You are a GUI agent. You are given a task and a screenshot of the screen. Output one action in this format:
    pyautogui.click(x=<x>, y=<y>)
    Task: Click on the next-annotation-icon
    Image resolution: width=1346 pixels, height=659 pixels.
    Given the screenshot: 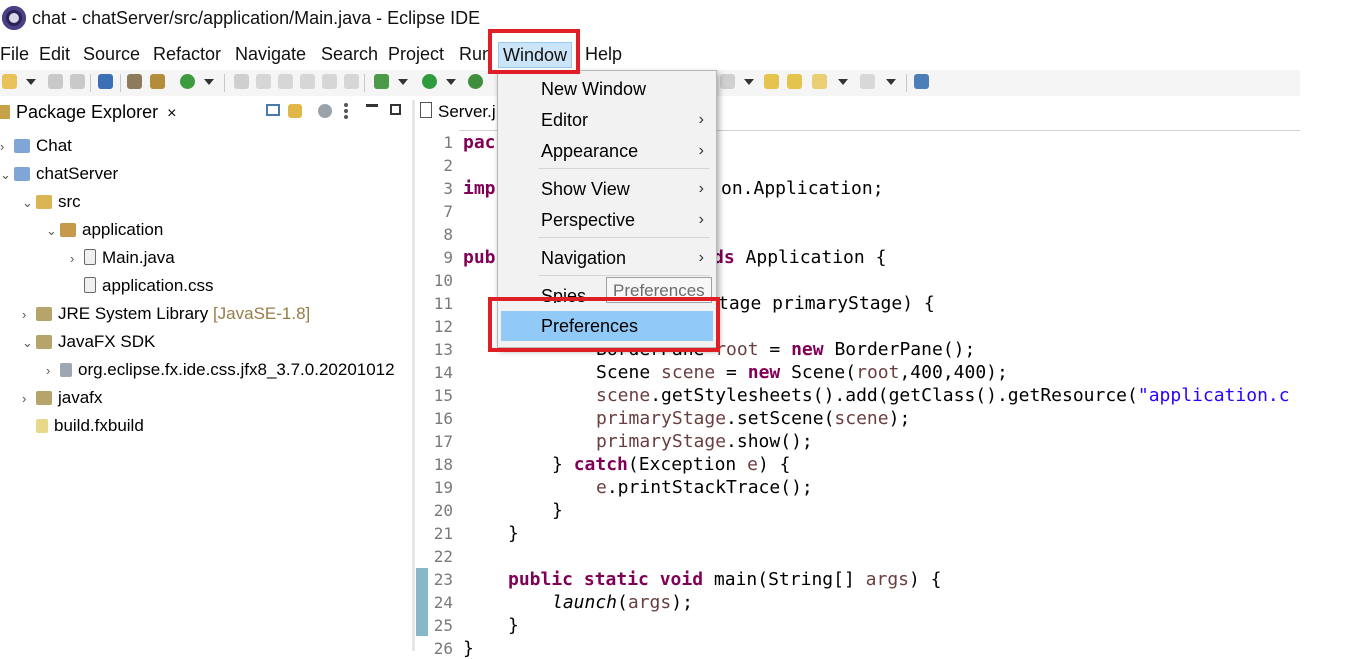 What is the action you would take?
    pyautogui.click(x=727, y=81)
    